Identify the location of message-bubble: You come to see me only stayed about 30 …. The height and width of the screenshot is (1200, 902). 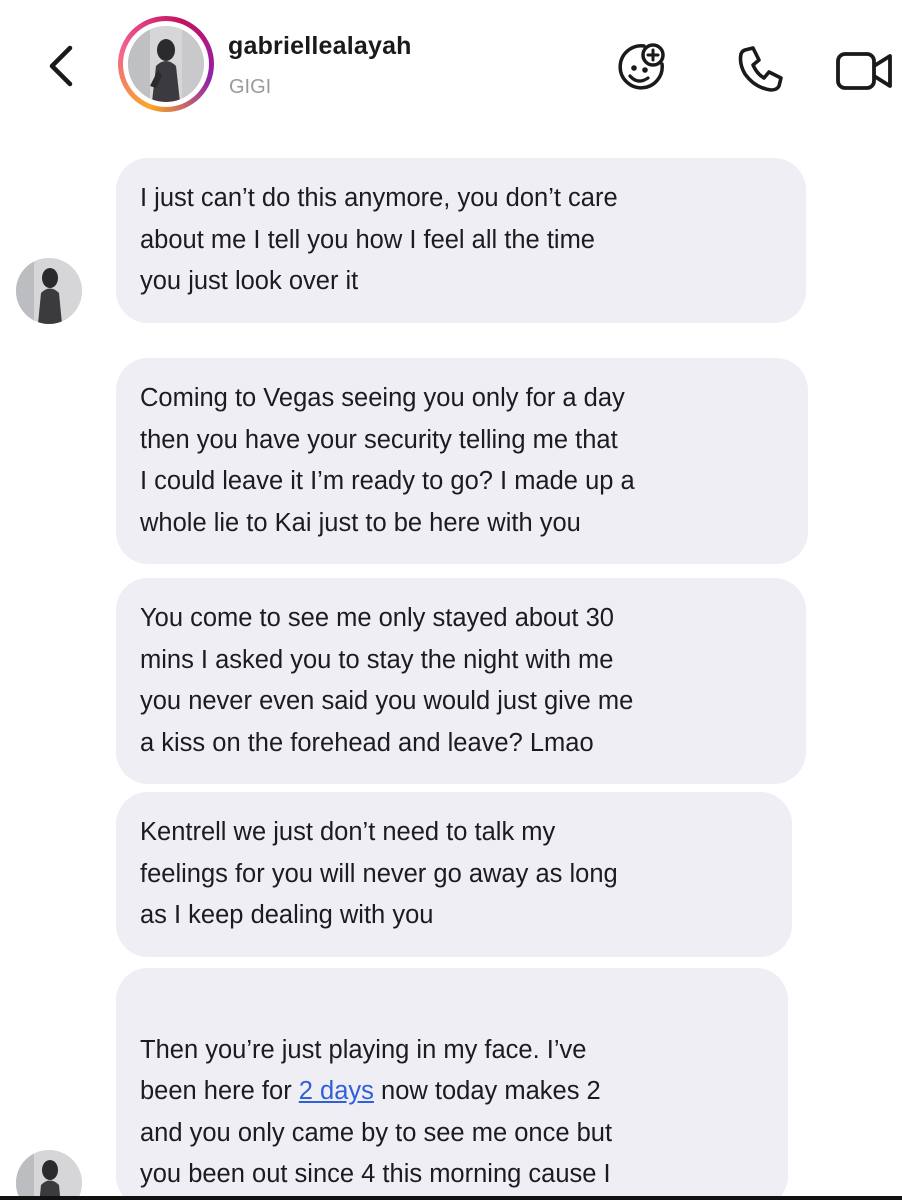
(461, 681).